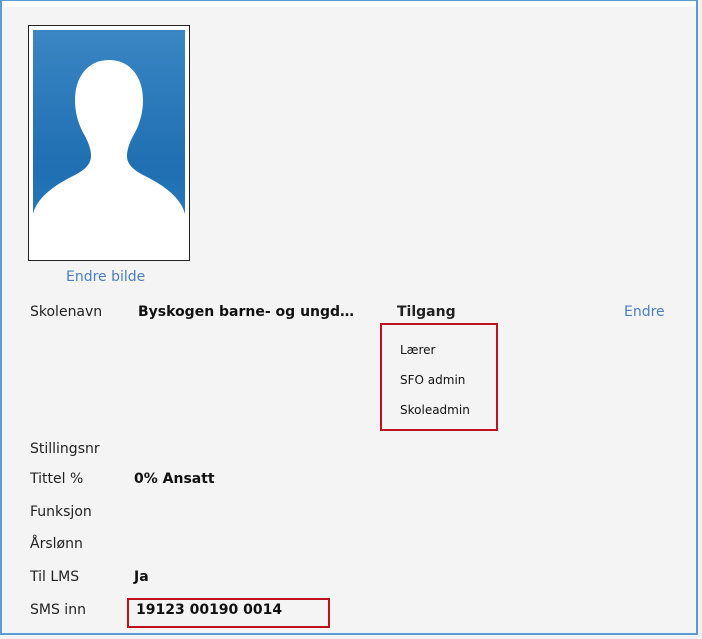  Describe the element at coordinates (426, 312) in the screenshot. I see `access-header: Tilgang` at that location.